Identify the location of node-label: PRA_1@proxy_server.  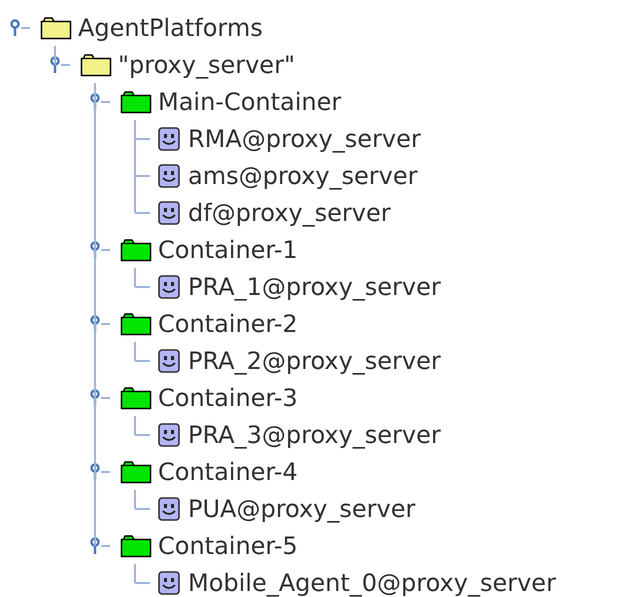
(314, 286).